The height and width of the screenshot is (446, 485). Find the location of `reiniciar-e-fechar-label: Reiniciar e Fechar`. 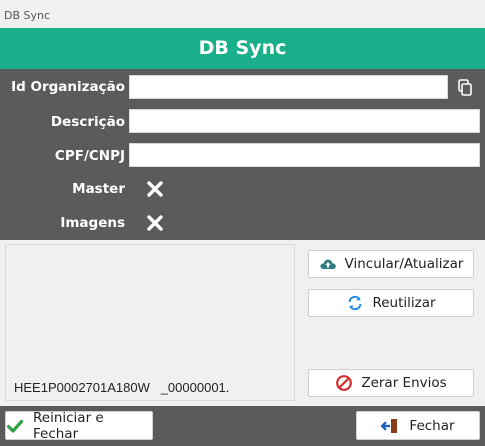

reiniciar-e-fechar-label: Reiniciar e Fechar is located at coordinates (68, 425).